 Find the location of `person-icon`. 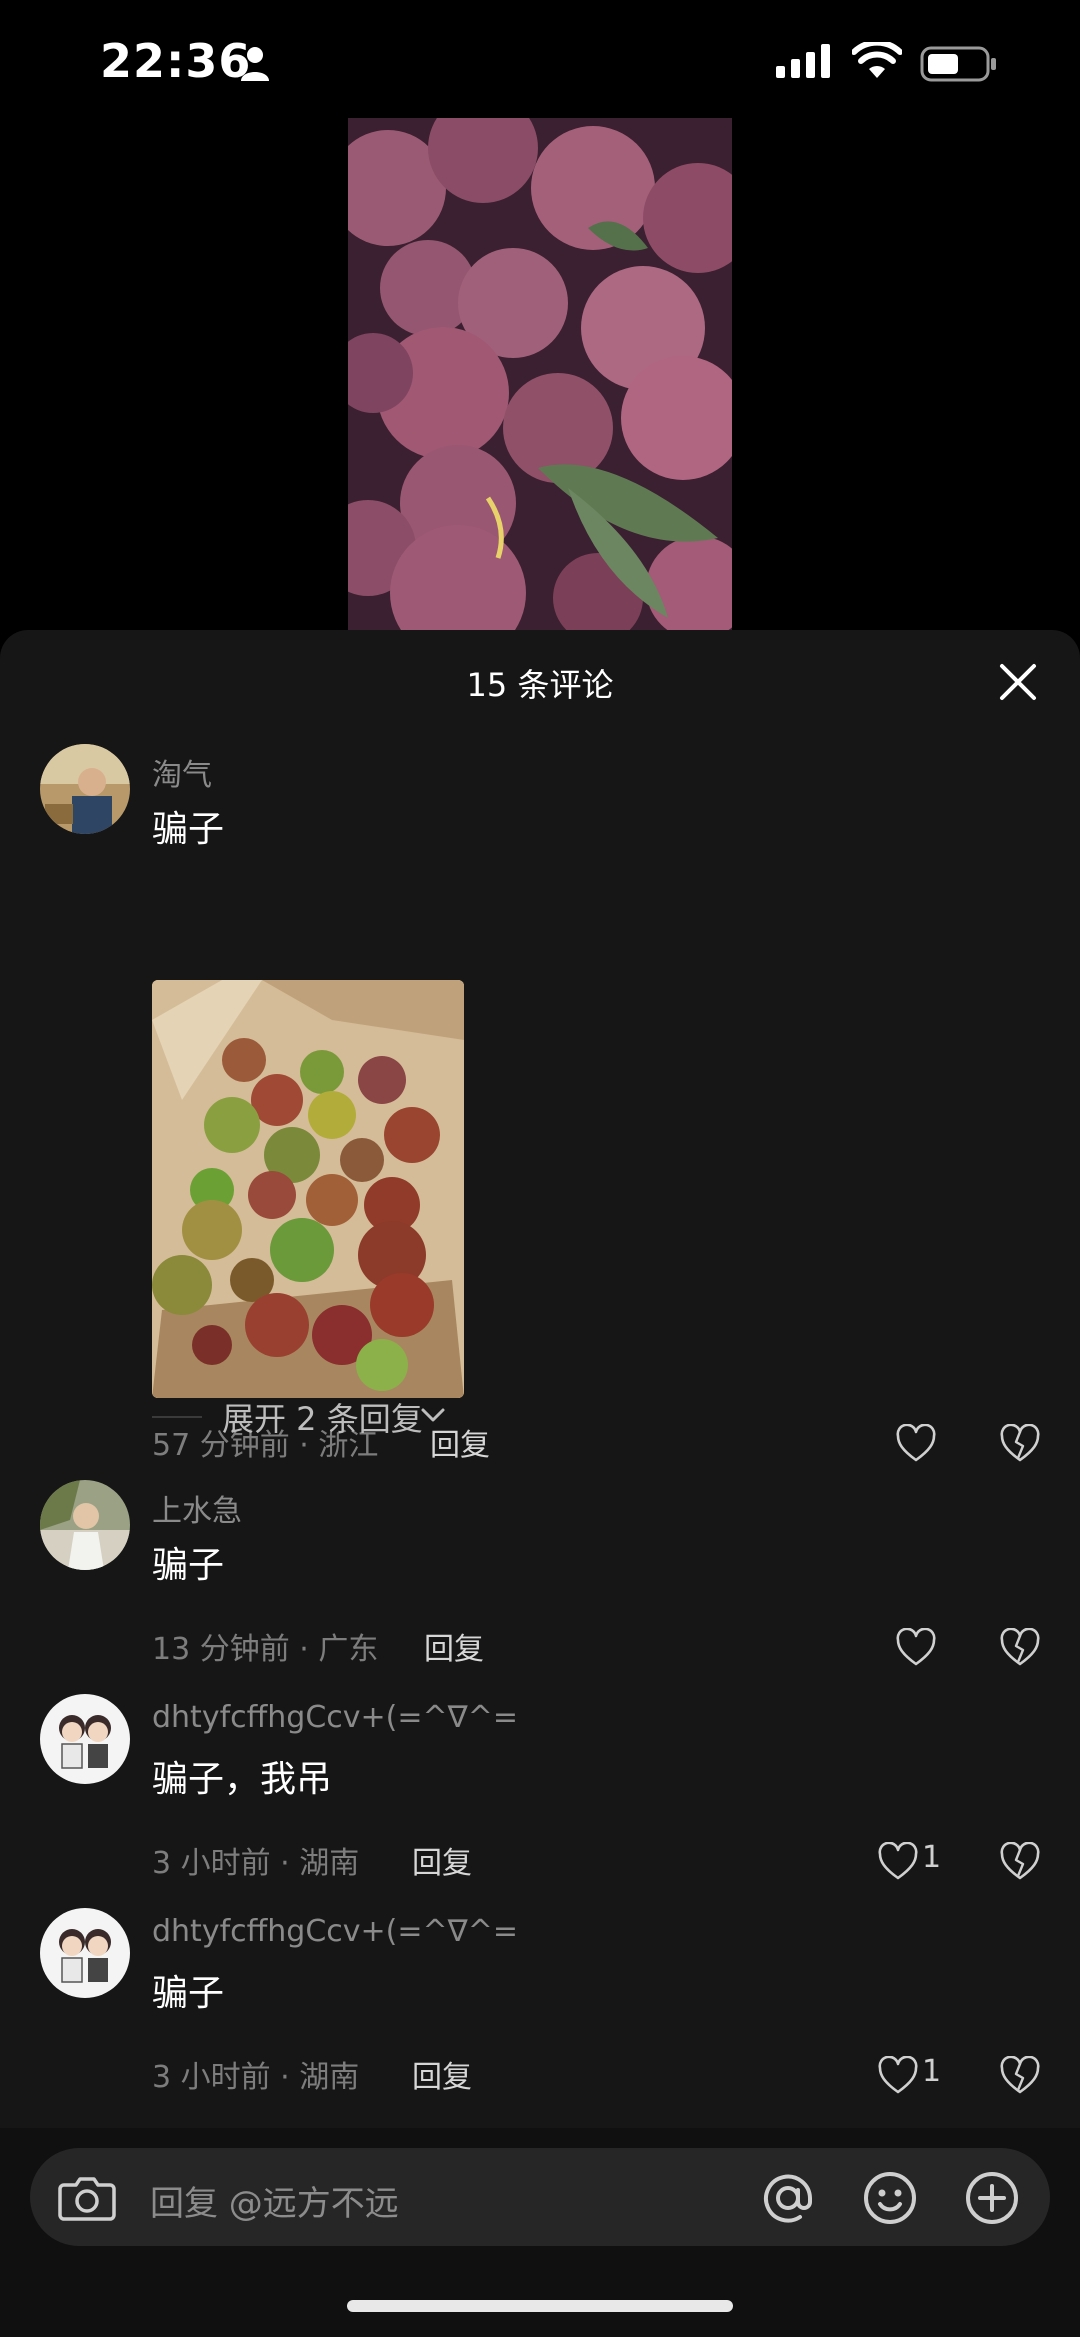

person-icon is located at coordinates (255, 64).